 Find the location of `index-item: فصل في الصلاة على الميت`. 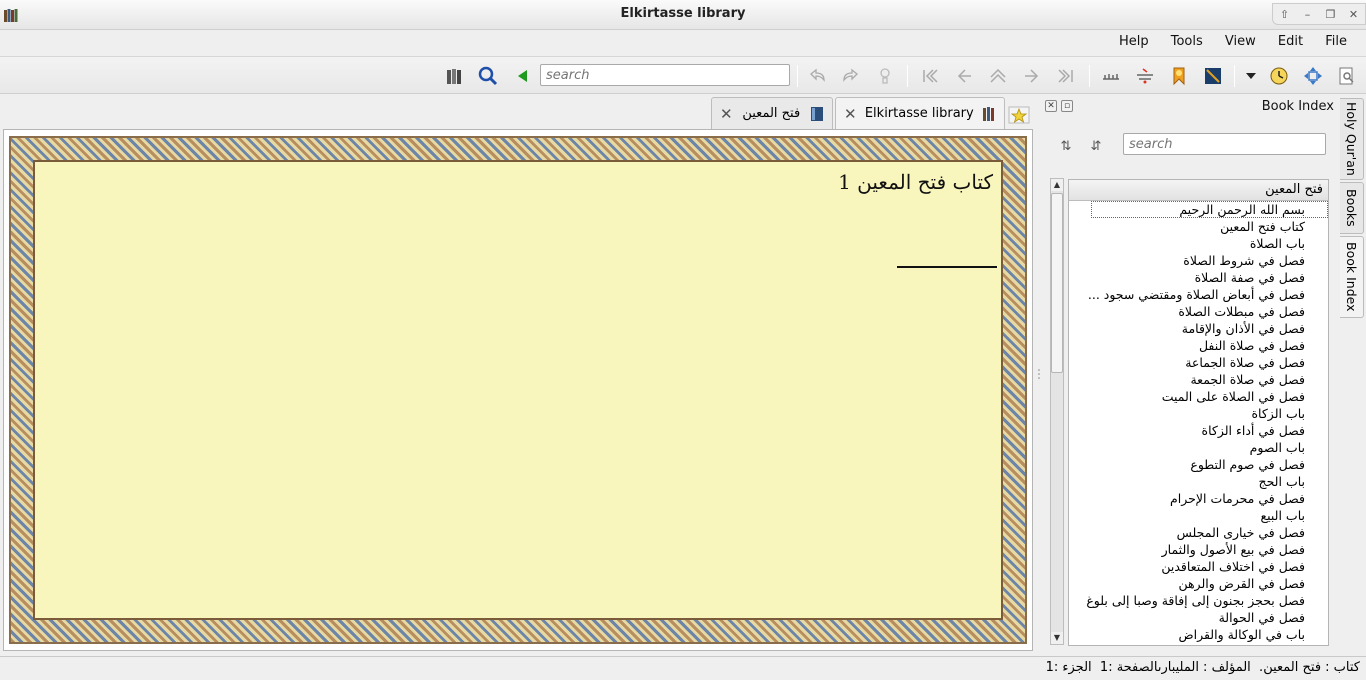

index-item: فصل في الصلاة على الميت is located at coordinates (1198, 396).